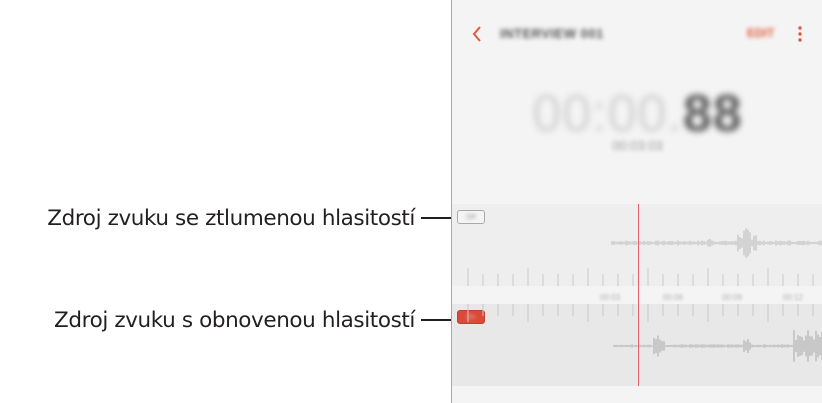 The width and height of the screenshot is (822, 403). Describe the element at coordinates (644, 295) in the screenshot. I see `waveform-display` at that location.